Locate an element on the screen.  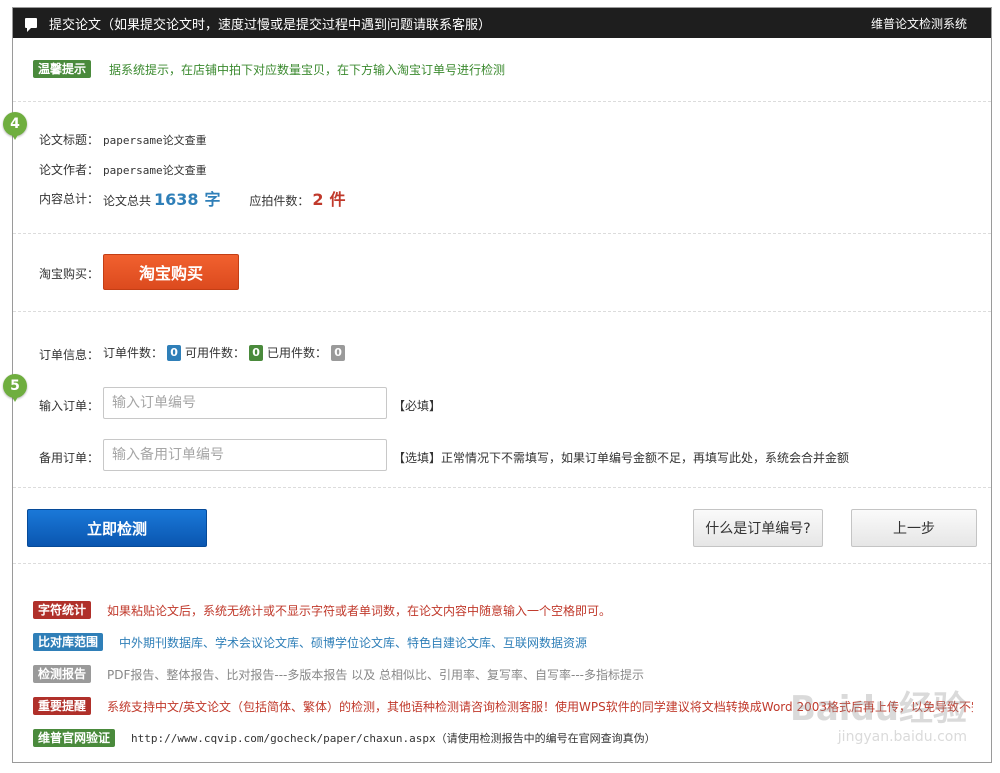
purchase-section: 淘宝购买： 淘宝购买 is located at coordinates (502, 273).